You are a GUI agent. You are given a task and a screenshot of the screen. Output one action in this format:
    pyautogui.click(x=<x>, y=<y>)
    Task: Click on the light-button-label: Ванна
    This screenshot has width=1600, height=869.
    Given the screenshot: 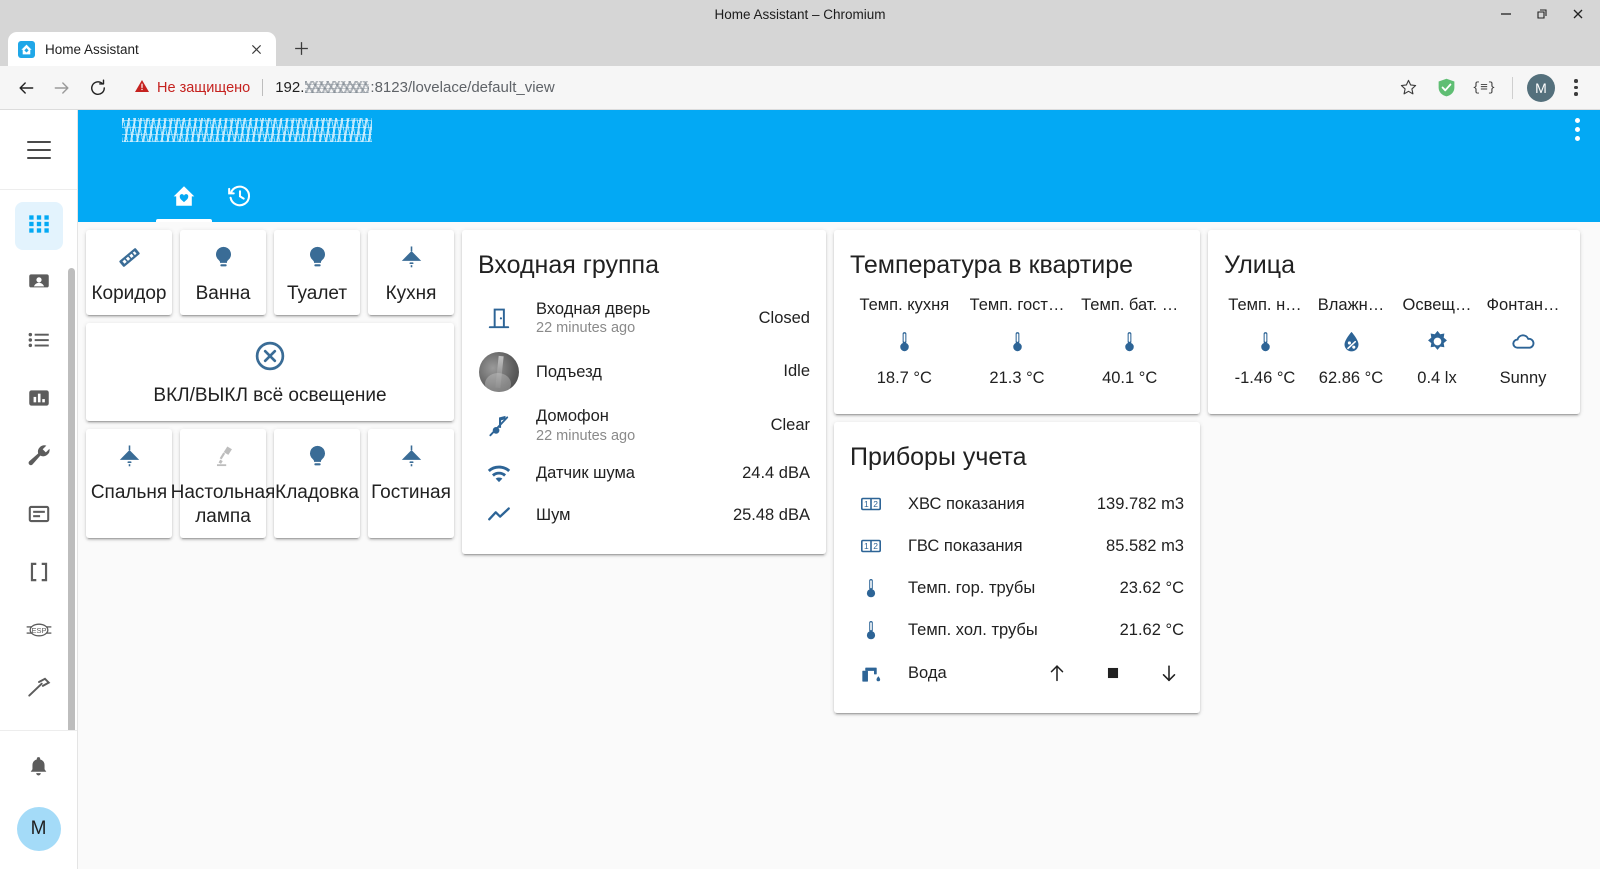 What is the action you would take?
    pyautogui.click(x=223, y=293)
    